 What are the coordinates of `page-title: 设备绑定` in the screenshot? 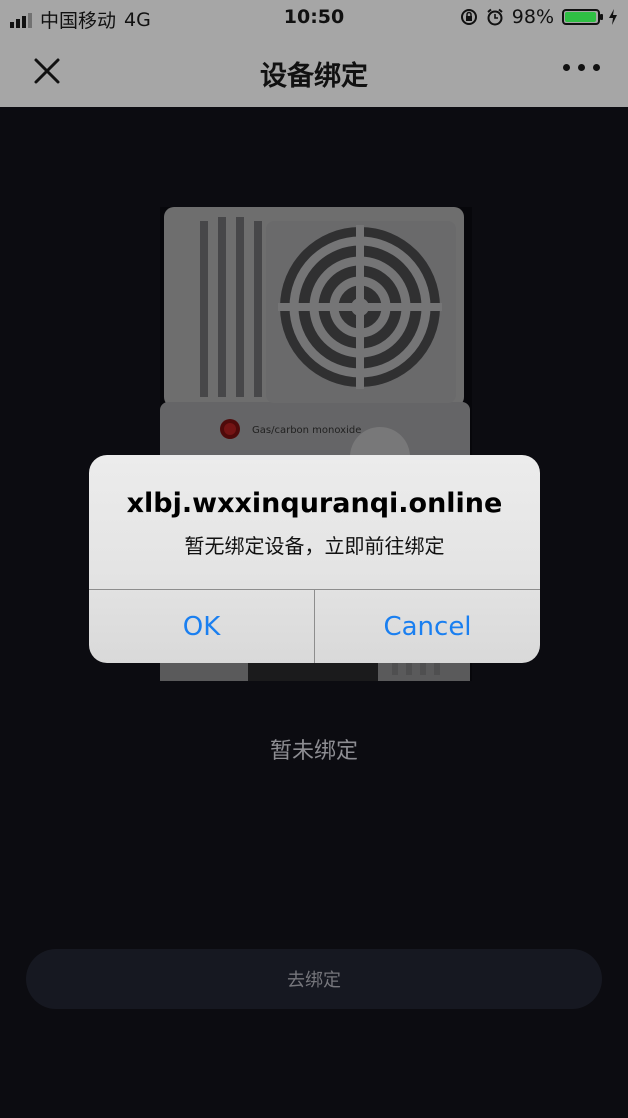 It's located at (314, 76).